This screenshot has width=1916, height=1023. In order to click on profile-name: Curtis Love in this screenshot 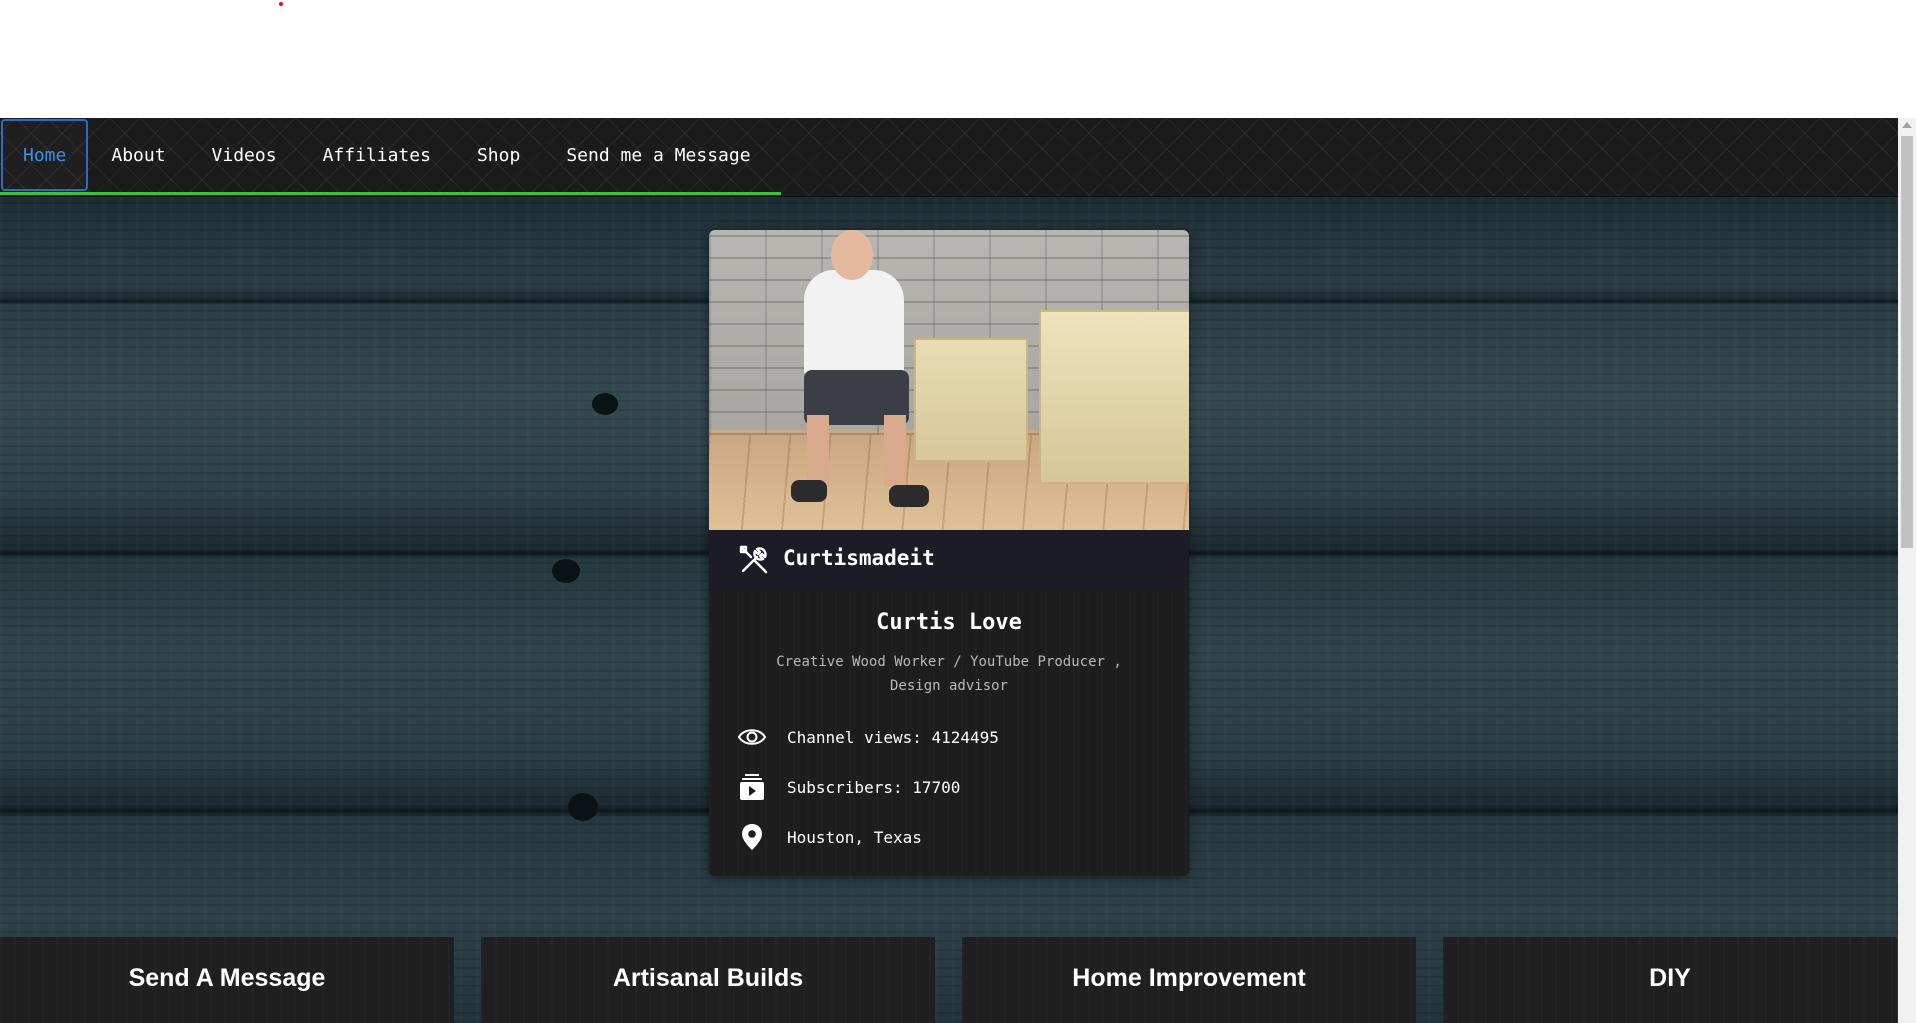, I will do `click(949, 622)`.